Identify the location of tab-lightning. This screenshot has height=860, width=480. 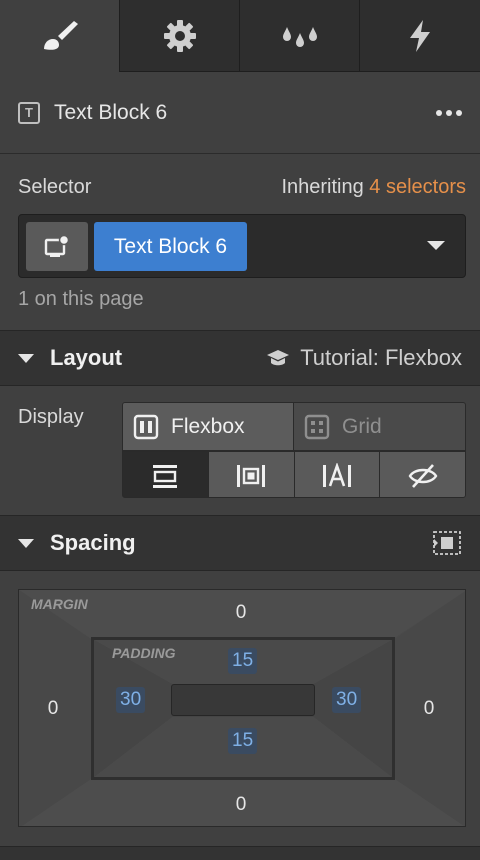
(420, 36).